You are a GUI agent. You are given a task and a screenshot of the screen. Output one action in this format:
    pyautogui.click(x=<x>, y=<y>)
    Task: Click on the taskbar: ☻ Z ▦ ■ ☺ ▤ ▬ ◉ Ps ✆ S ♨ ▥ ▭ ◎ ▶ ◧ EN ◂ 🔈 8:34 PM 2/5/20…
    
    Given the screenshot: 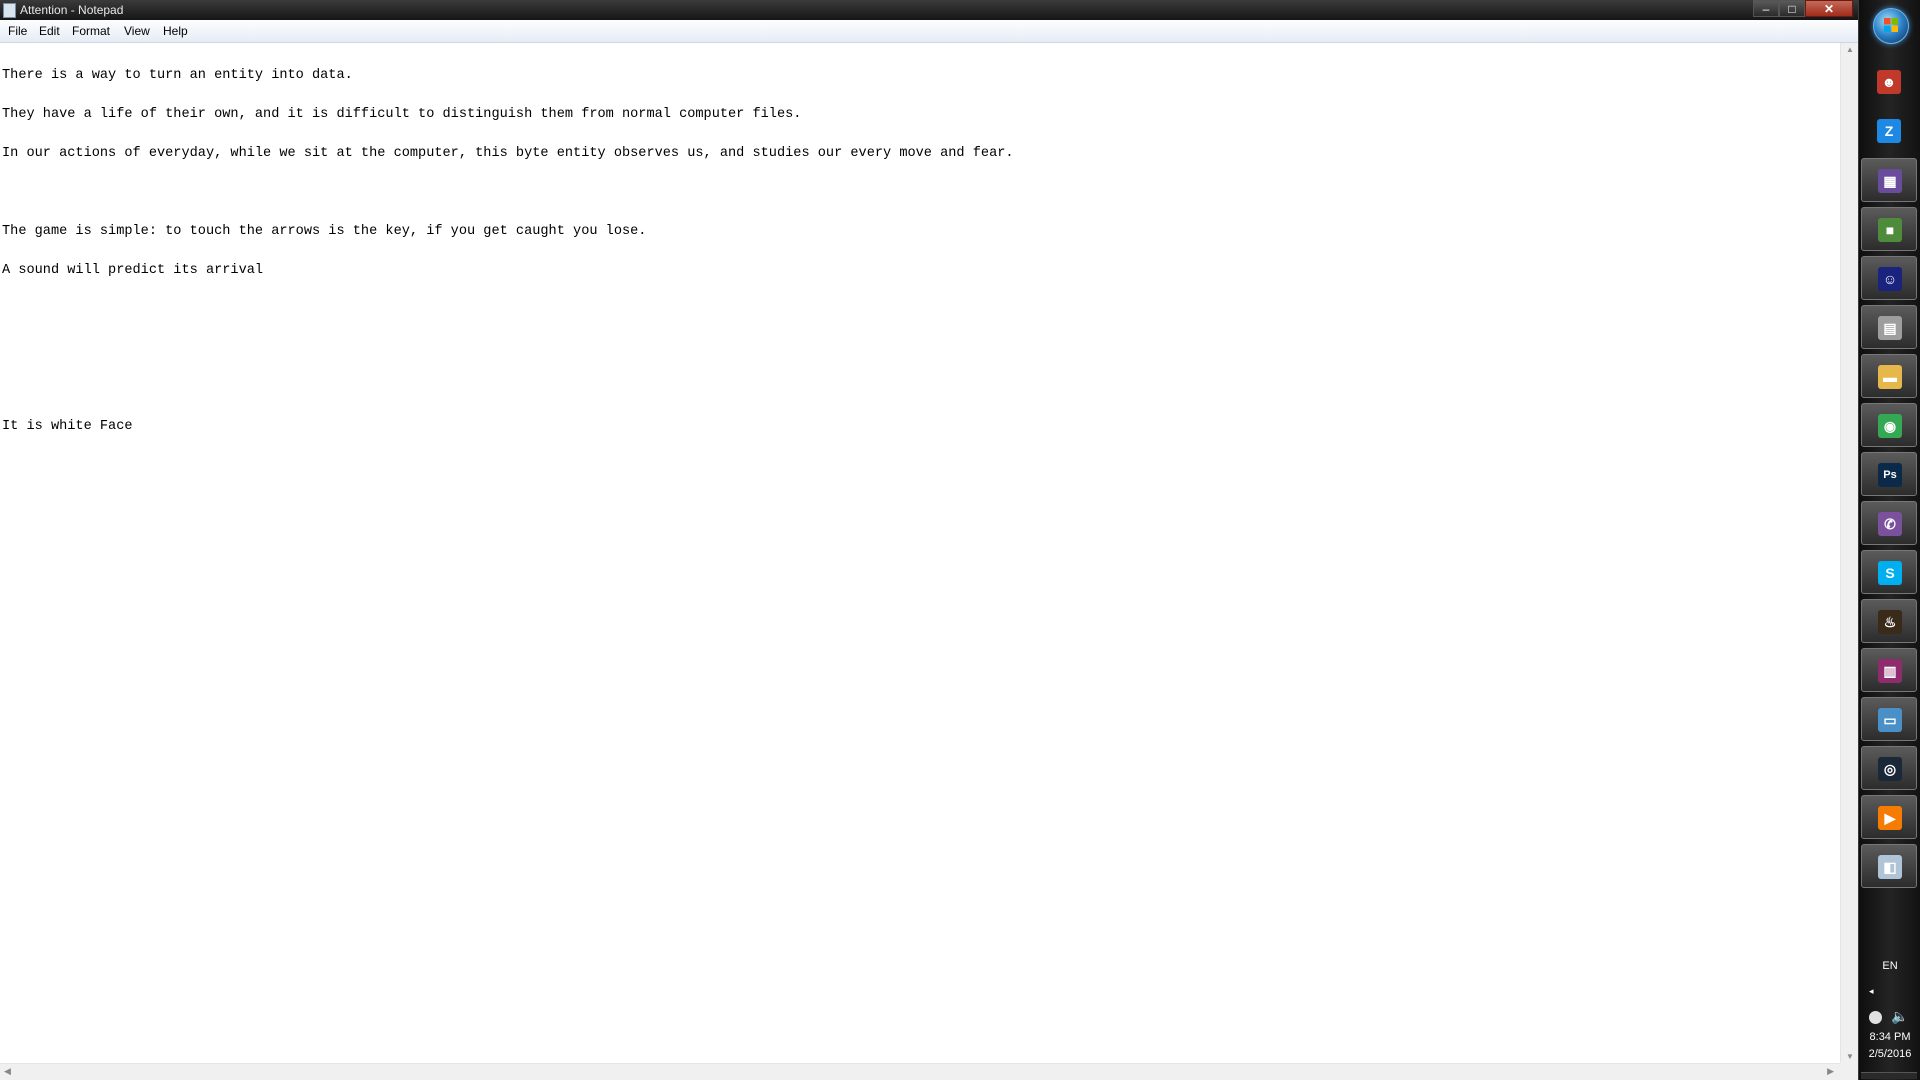 What is the action you would take?
    pyautogui.click(x=1889, y=540)
    